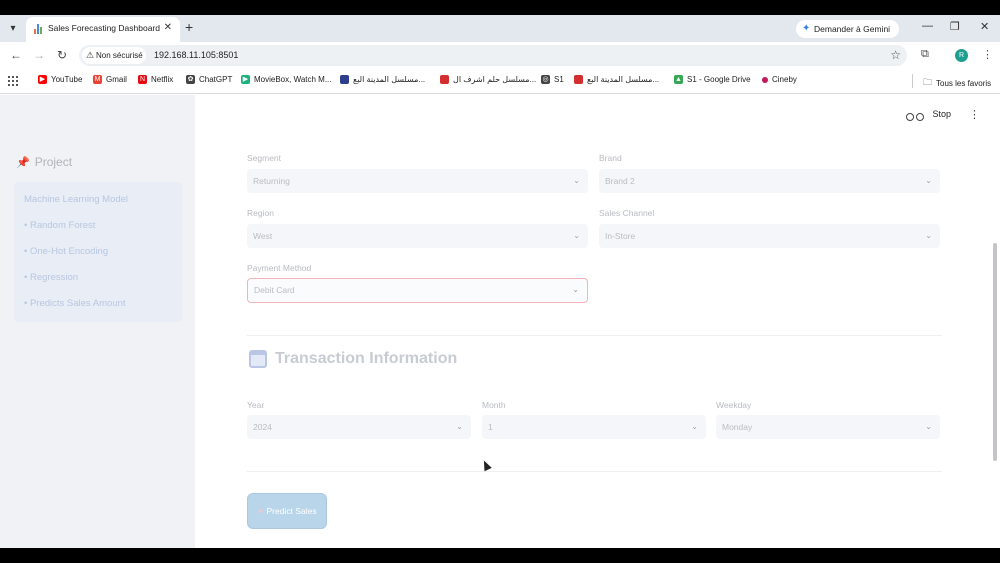  What do you see at coordinates (76, 199) in the screenshot?
I see `sidebar-line: Machine Learning Model` at bounding box center [76, 199].